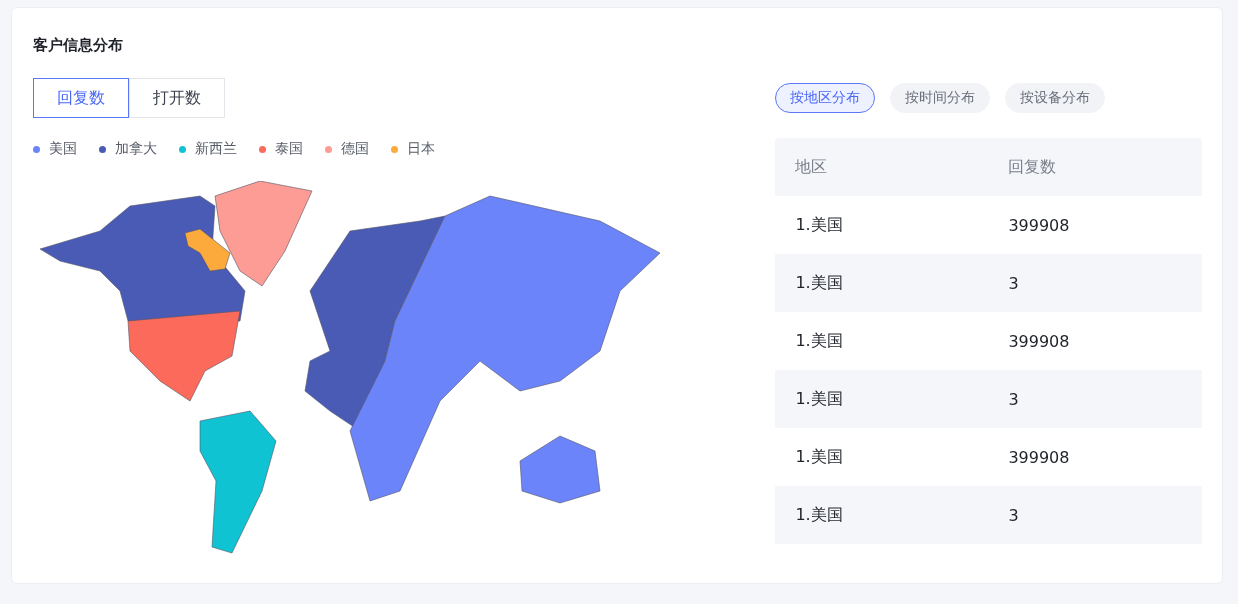  I want to click on column-header: 回复数, so click(1032, 167).